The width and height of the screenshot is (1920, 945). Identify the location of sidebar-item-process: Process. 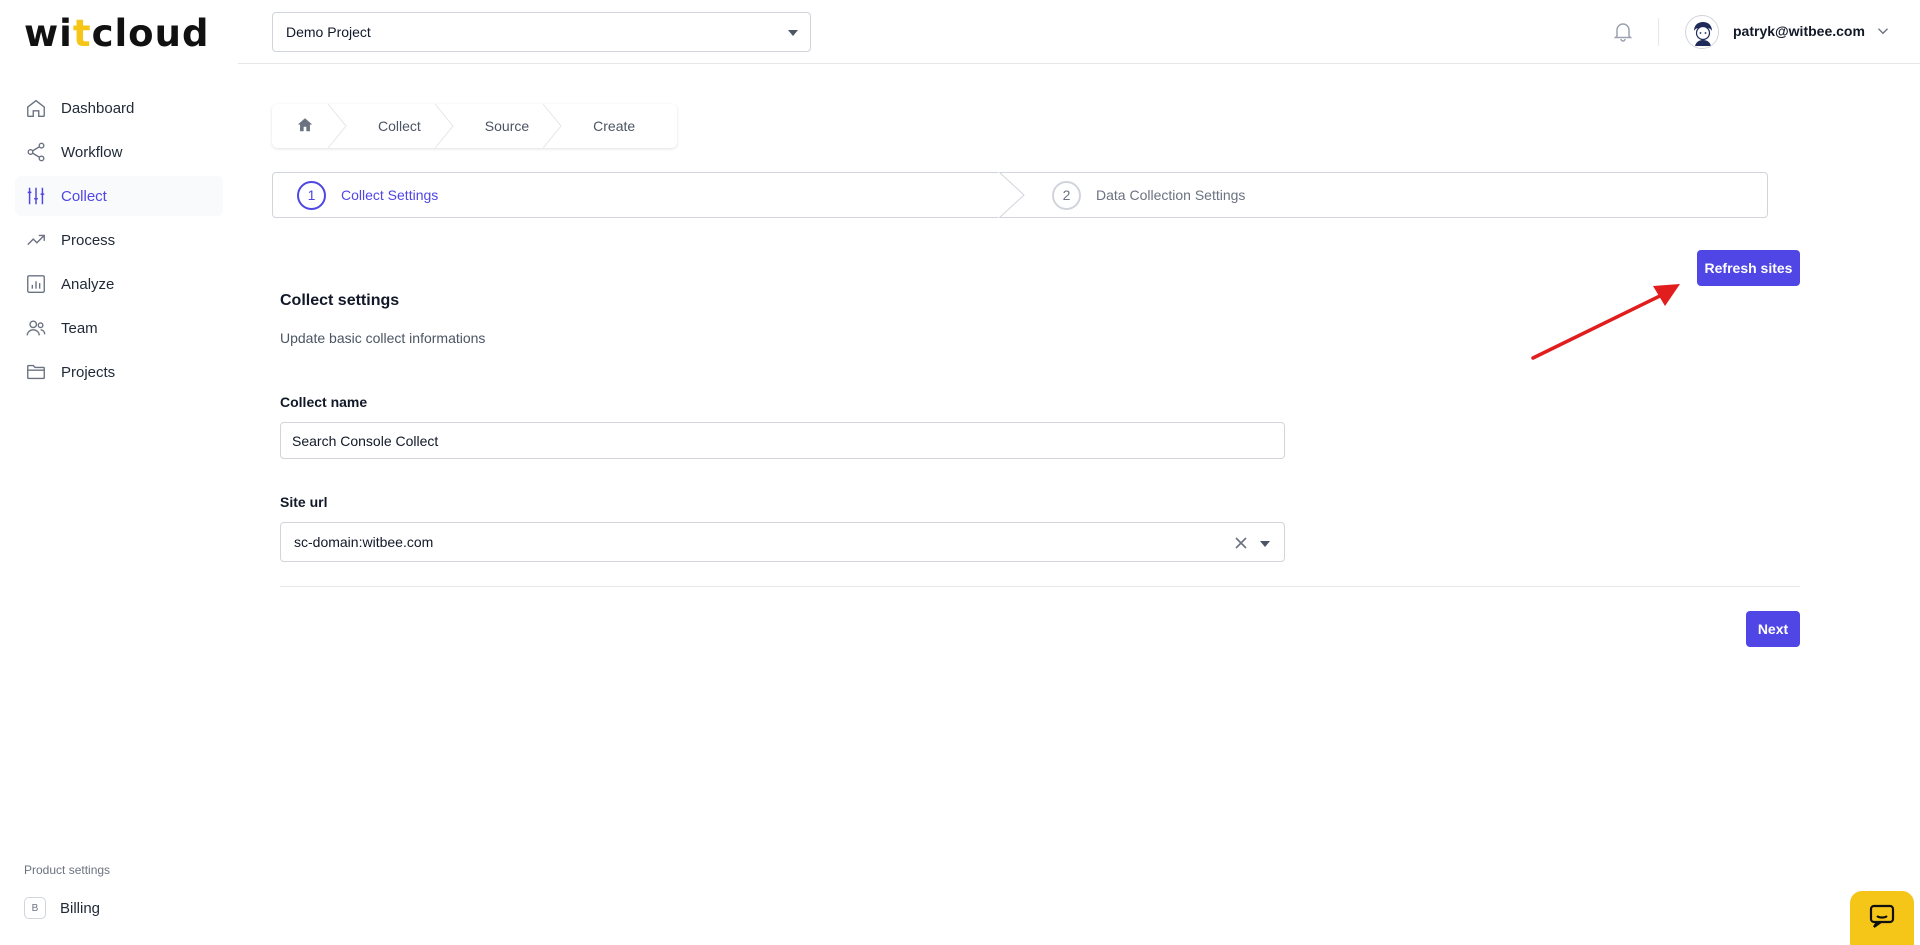
(119, 240).